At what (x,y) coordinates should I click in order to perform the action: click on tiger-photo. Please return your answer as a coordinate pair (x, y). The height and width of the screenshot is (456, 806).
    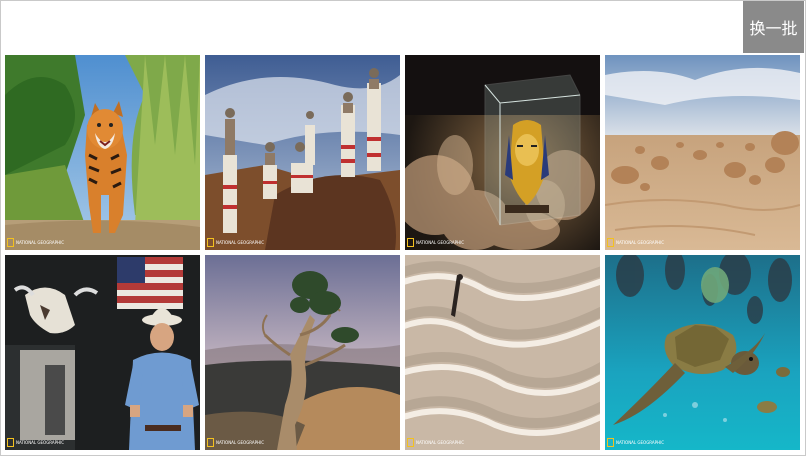
    Looking at the image, I should click on (102, 152).